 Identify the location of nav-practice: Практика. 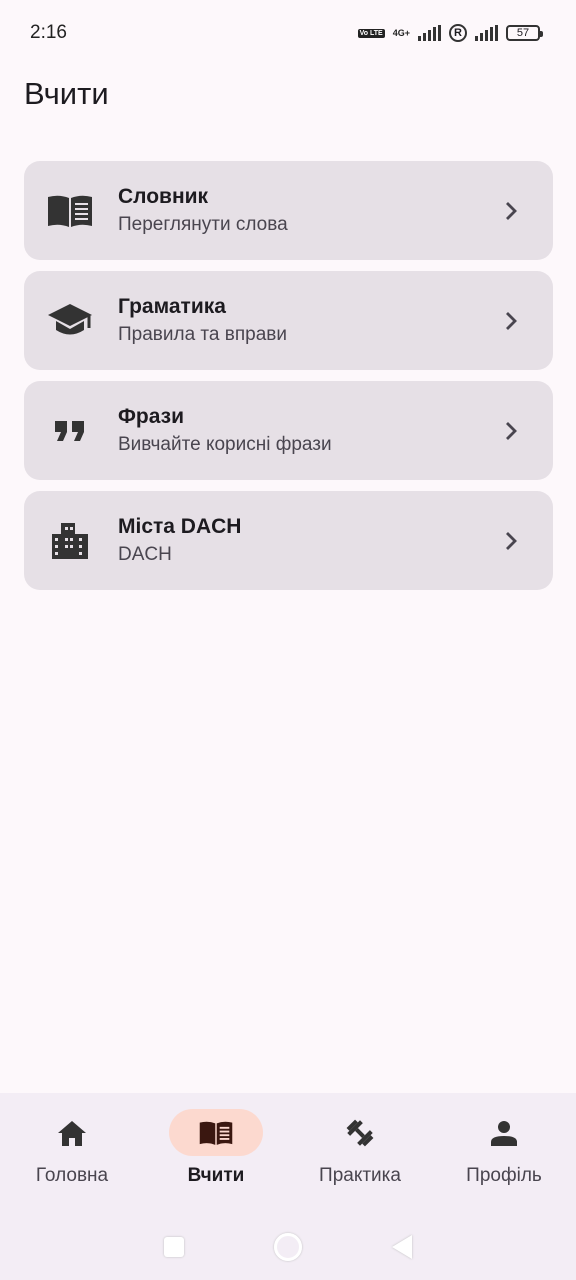
(360, 1153).